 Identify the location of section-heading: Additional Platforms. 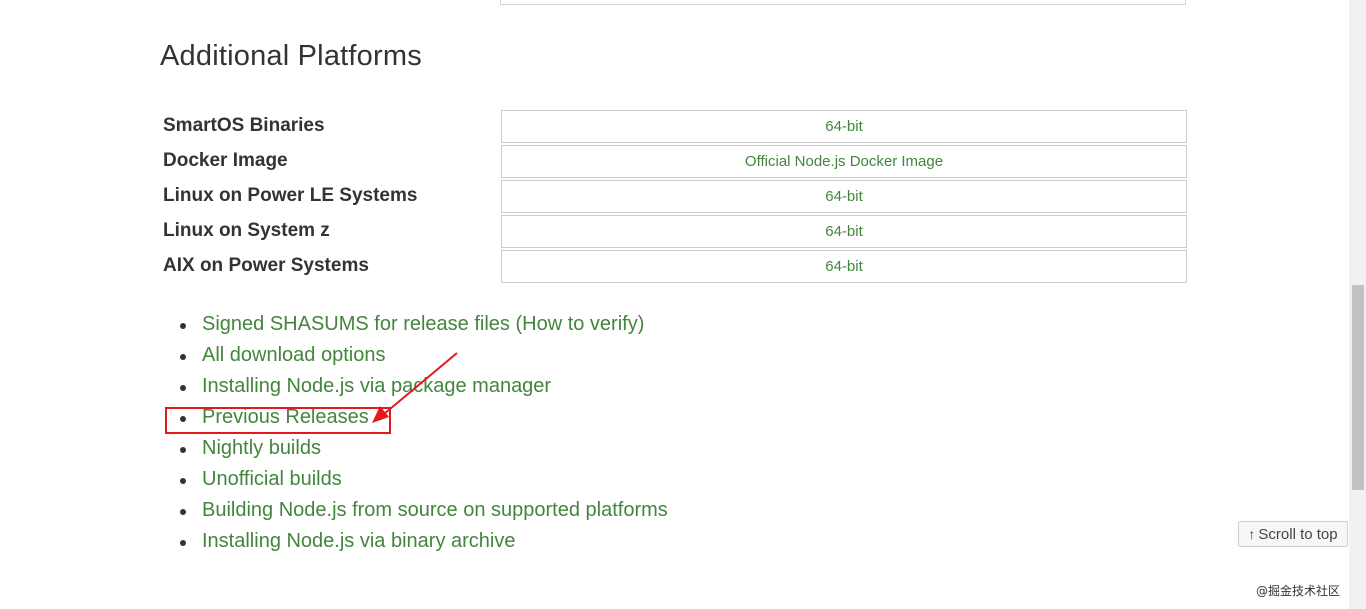
(291, 56).